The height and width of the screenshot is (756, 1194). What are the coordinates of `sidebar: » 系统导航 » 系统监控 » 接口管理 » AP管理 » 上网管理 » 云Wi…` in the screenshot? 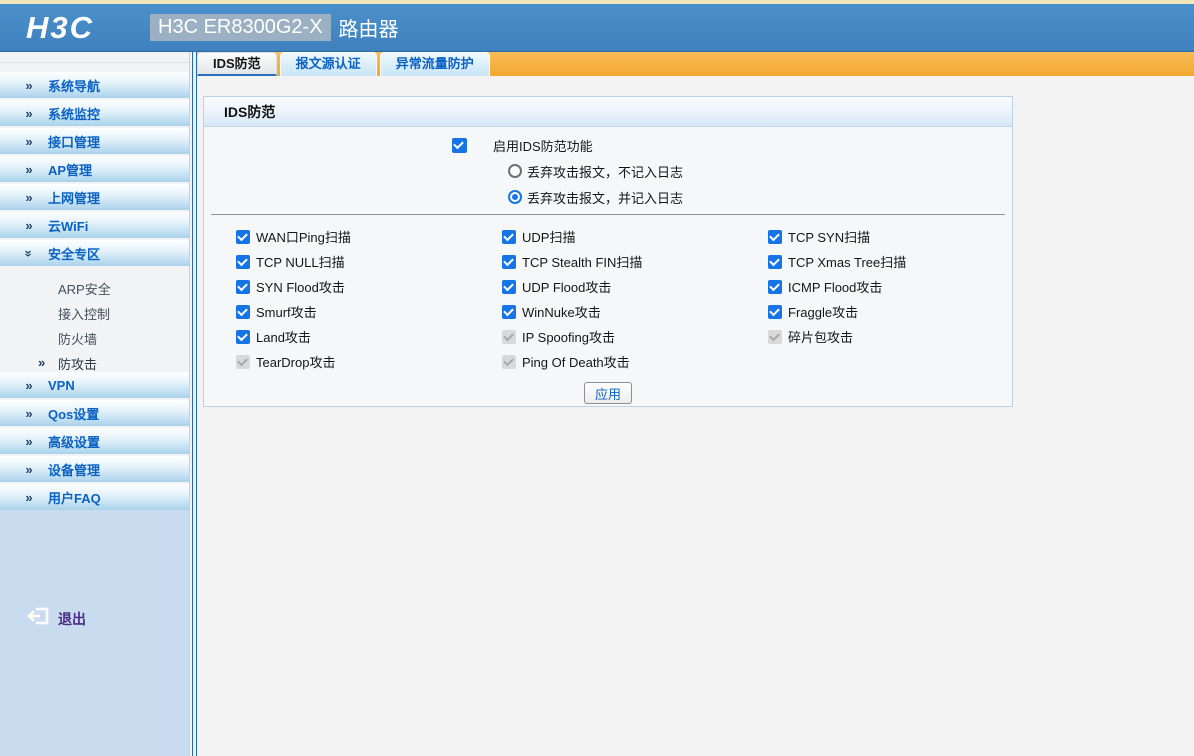 It's located at (95, 404).